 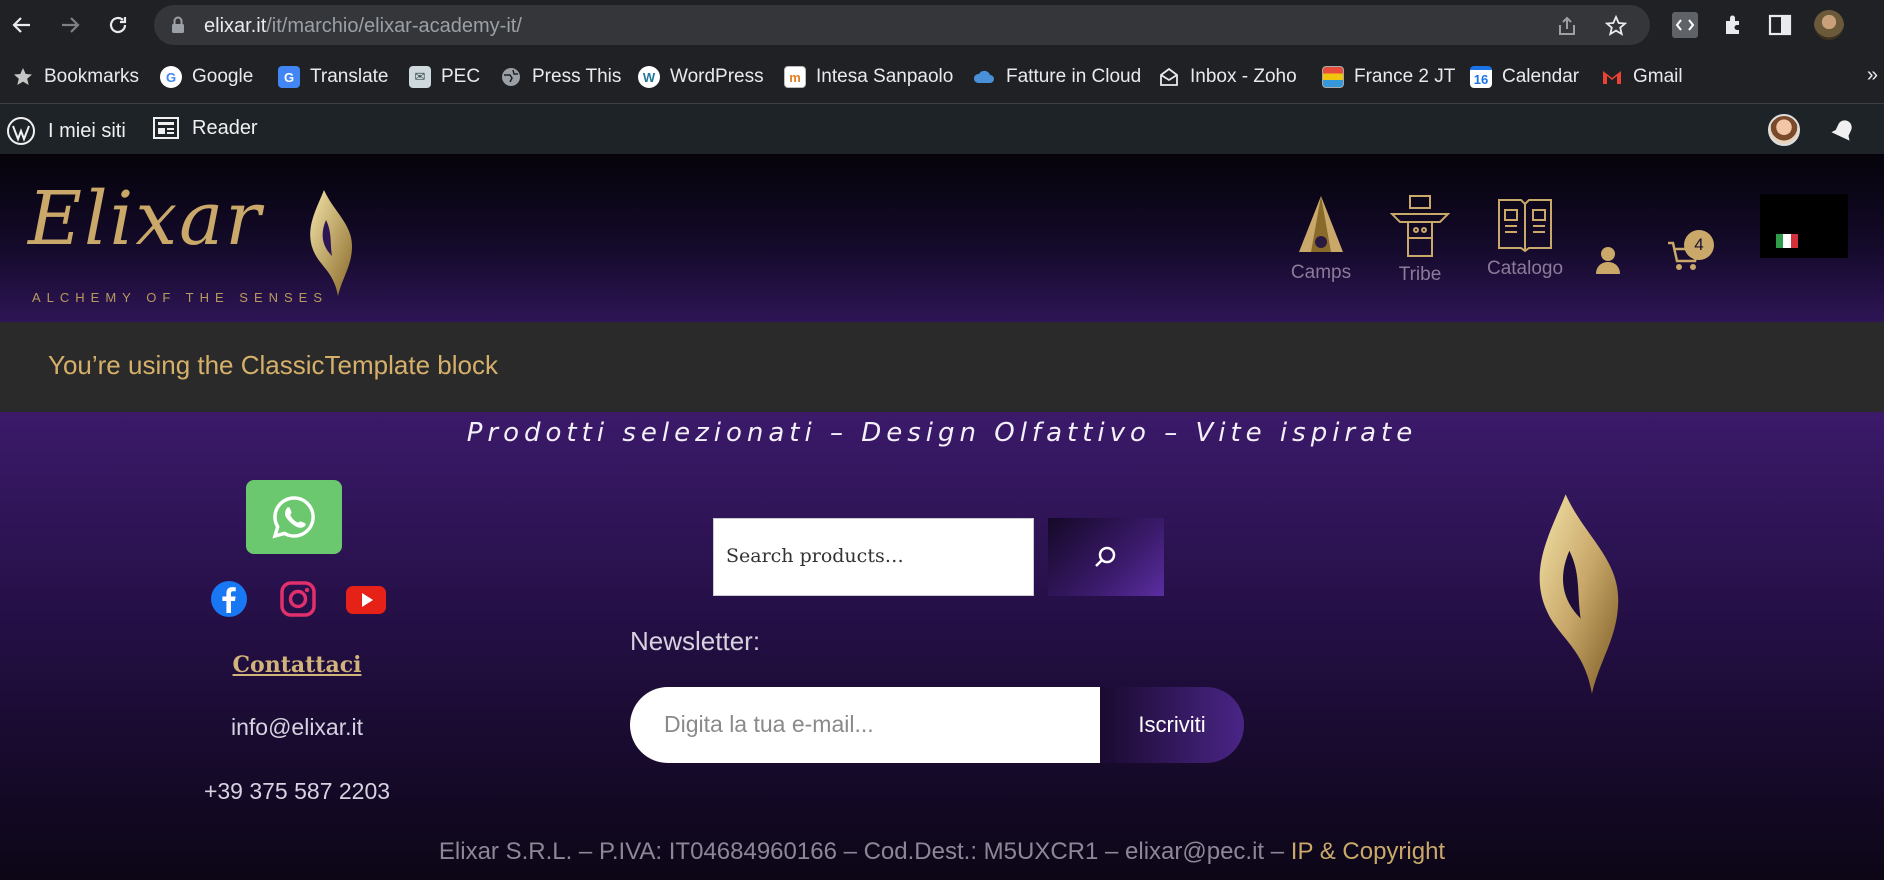 I want to click on back-button, so click(x=22, y=25).